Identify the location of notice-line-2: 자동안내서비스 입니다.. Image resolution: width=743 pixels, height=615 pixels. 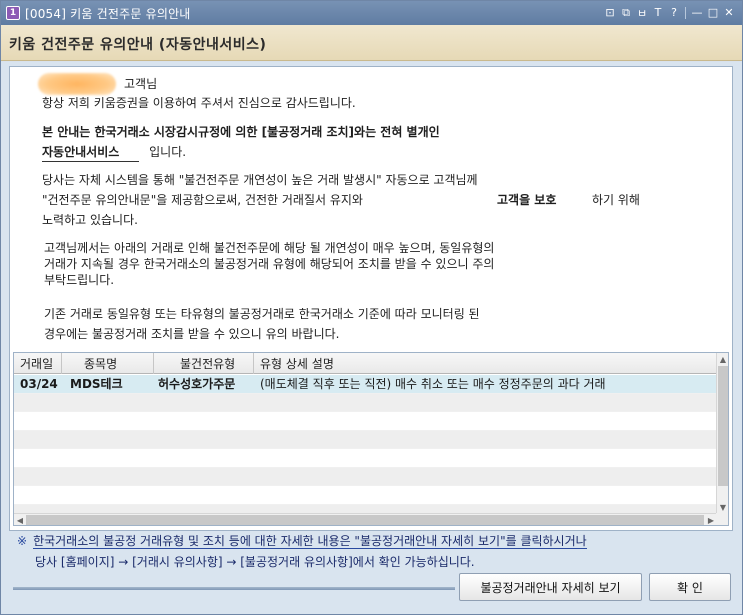
(114, 152).